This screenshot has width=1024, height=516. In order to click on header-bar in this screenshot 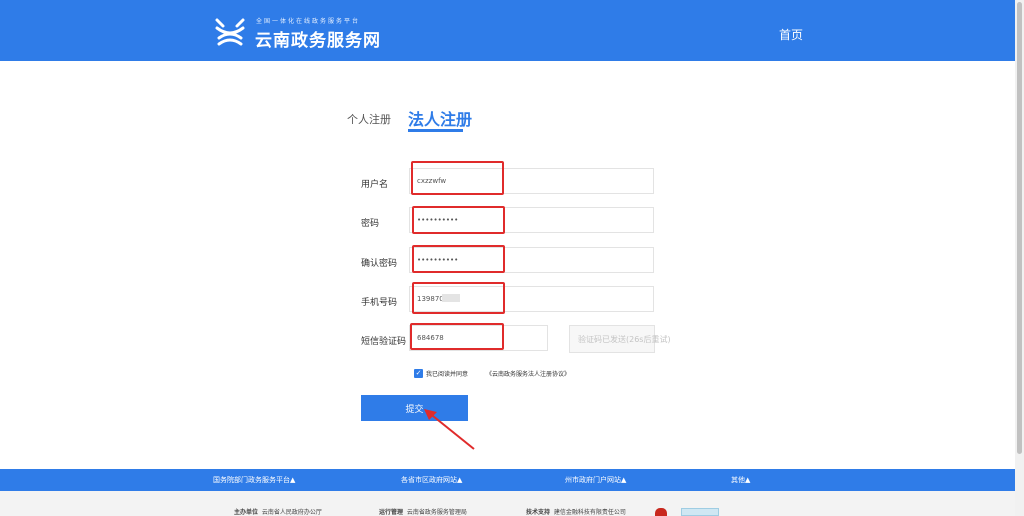, I will do `click(507, 30)`.